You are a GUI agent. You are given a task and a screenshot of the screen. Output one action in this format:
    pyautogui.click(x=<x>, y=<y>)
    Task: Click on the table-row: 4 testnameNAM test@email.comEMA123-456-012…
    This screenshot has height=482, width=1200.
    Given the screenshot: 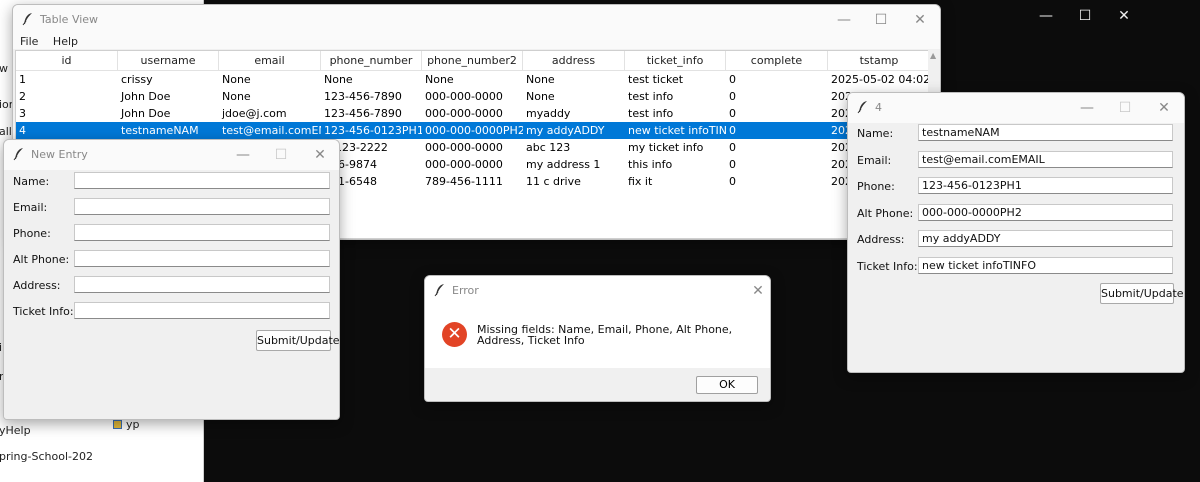 What is the action you would take?
    pyautogui.click(x=472, y=130)
    